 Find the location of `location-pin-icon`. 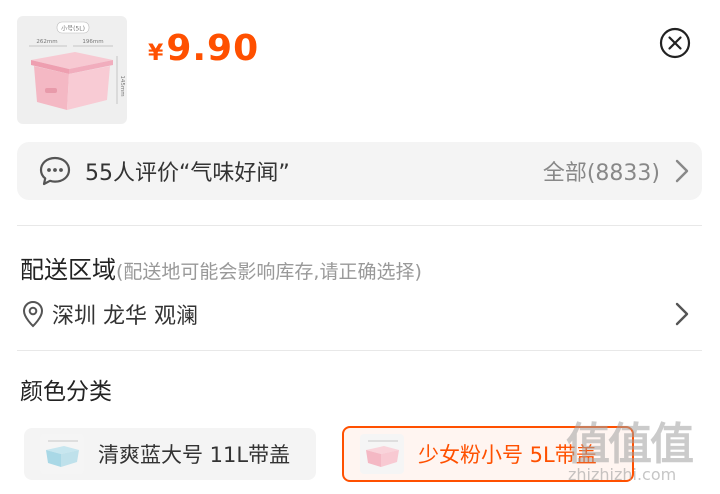

location-pin-icon is located at coordinates (33, 314).